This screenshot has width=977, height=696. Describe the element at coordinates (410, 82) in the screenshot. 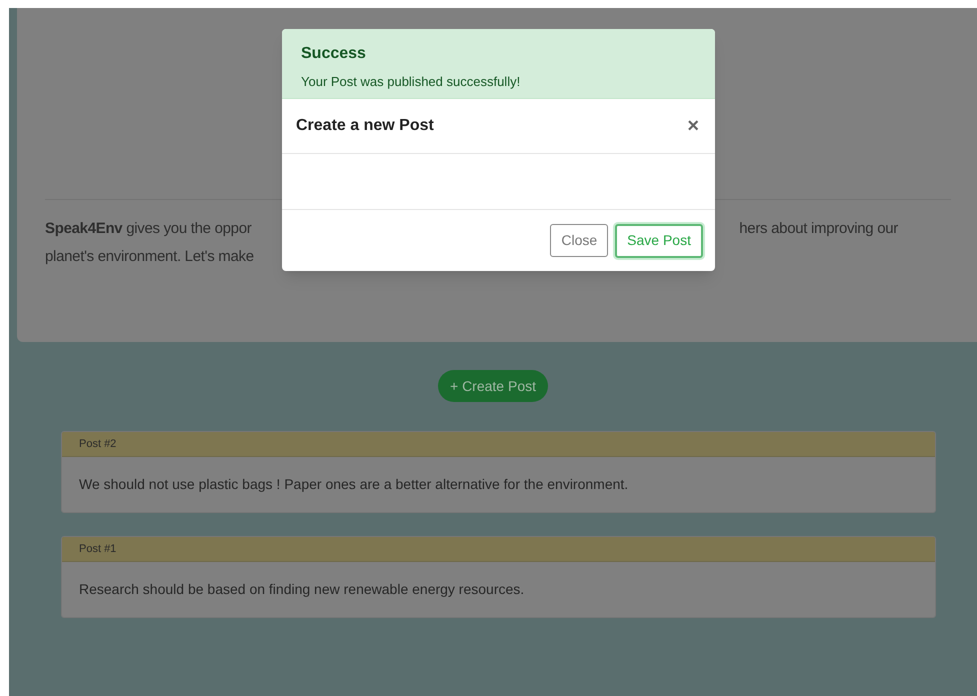

I see `alert-message: Your Post was published successfully!` at that location.